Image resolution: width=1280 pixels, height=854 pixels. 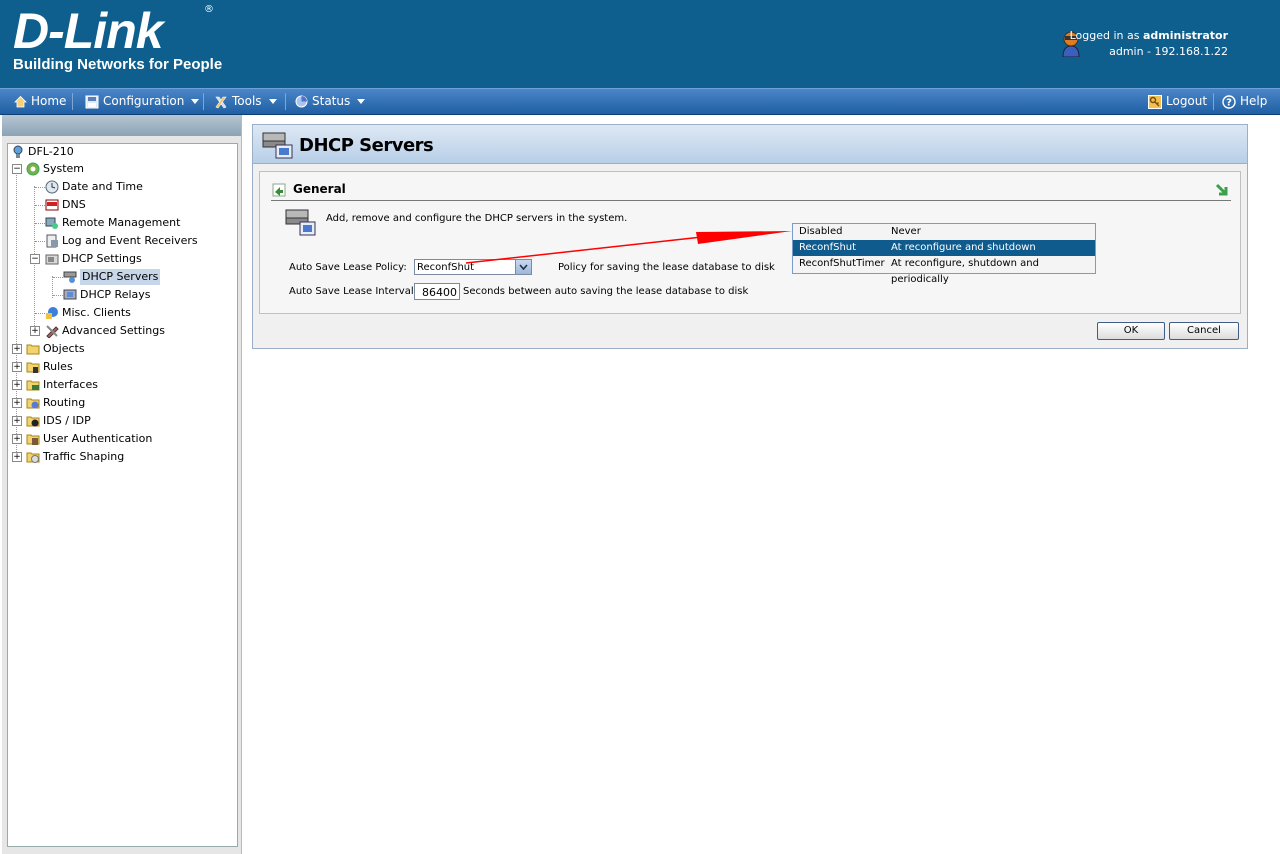 I want to click on tree-item-interfaces: Interfaces, so click(x=62, y=385).